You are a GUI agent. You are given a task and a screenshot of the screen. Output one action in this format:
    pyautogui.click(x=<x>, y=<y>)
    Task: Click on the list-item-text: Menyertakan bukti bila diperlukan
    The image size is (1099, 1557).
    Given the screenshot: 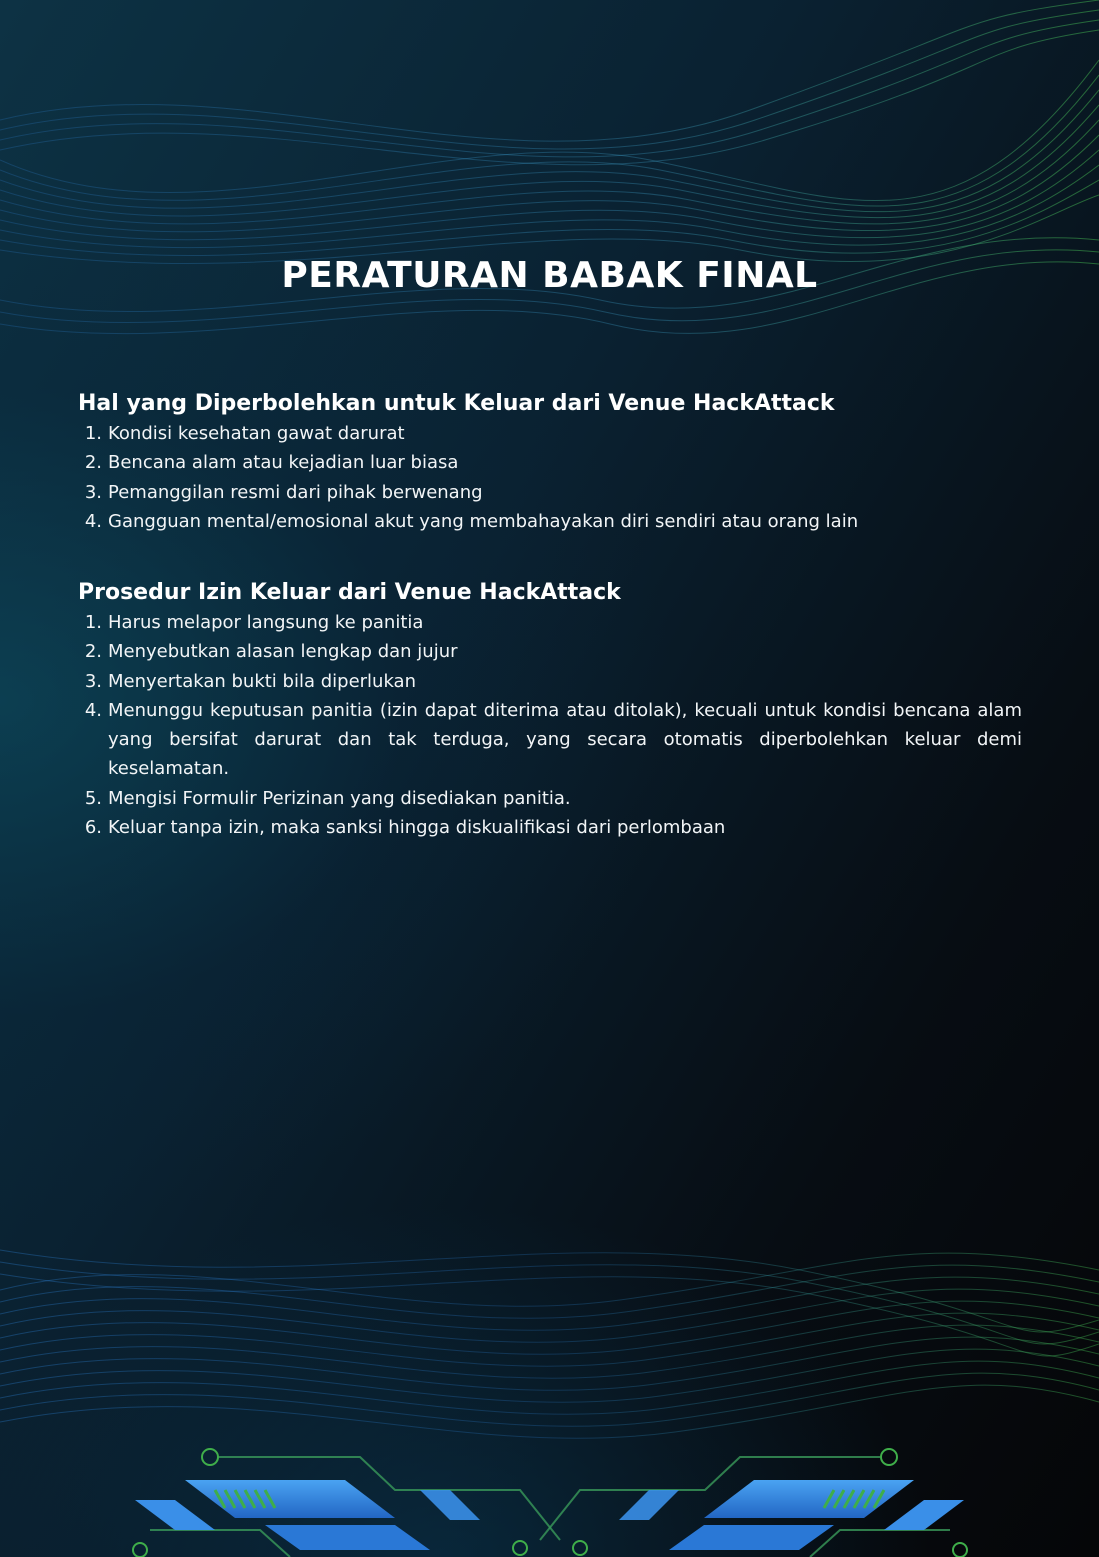 What is the action you would take?
    pyautogui.click(x=262, y=681)
    